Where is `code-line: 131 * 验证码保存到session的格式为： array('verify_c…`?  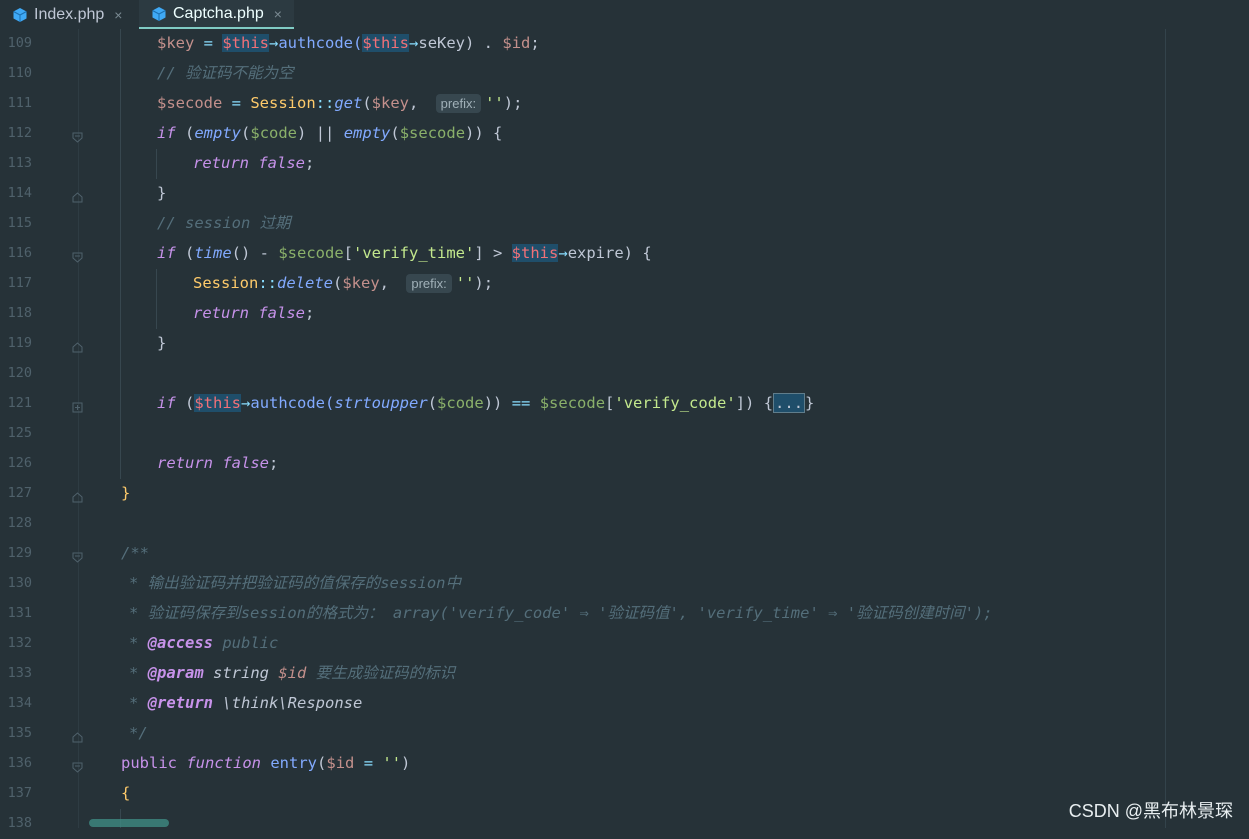
code-line: 131 * 验证码保存到session的格式为： array('verify_c… is located at coordinates (624, 614).